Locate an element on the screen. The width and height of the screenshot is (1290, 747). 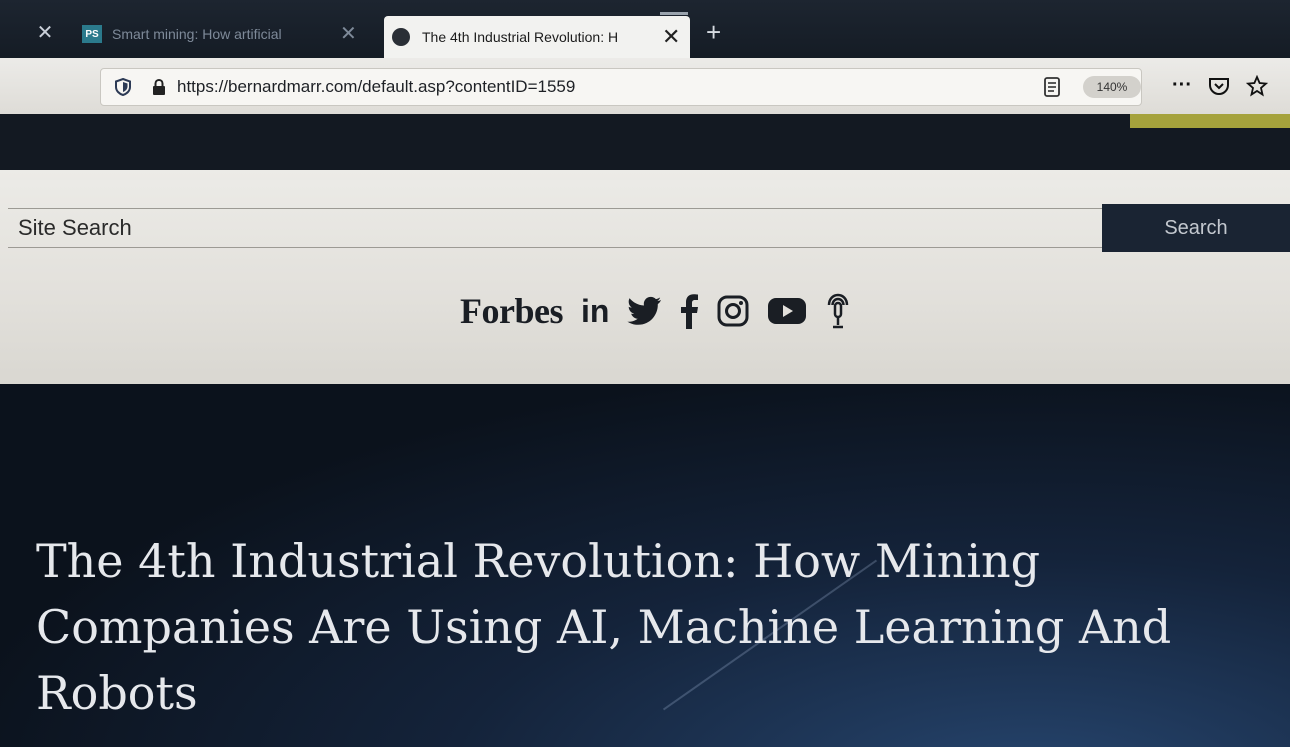
tab-title: The 4th Industrial Revolution: H is located at coordinates (520, 37).